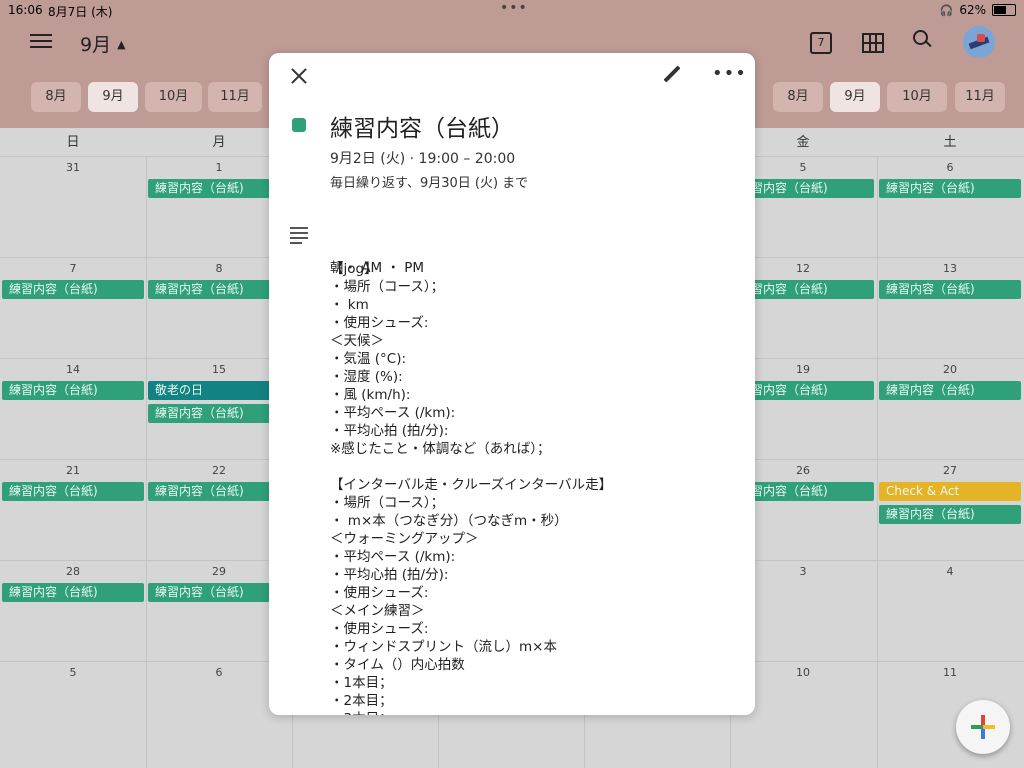 The width and height of the screenshot is (1024, 768). What do you see at coordinates (950, 571) in the screenshot?
I see `day-number: 4` at bounding box center [950, 571].